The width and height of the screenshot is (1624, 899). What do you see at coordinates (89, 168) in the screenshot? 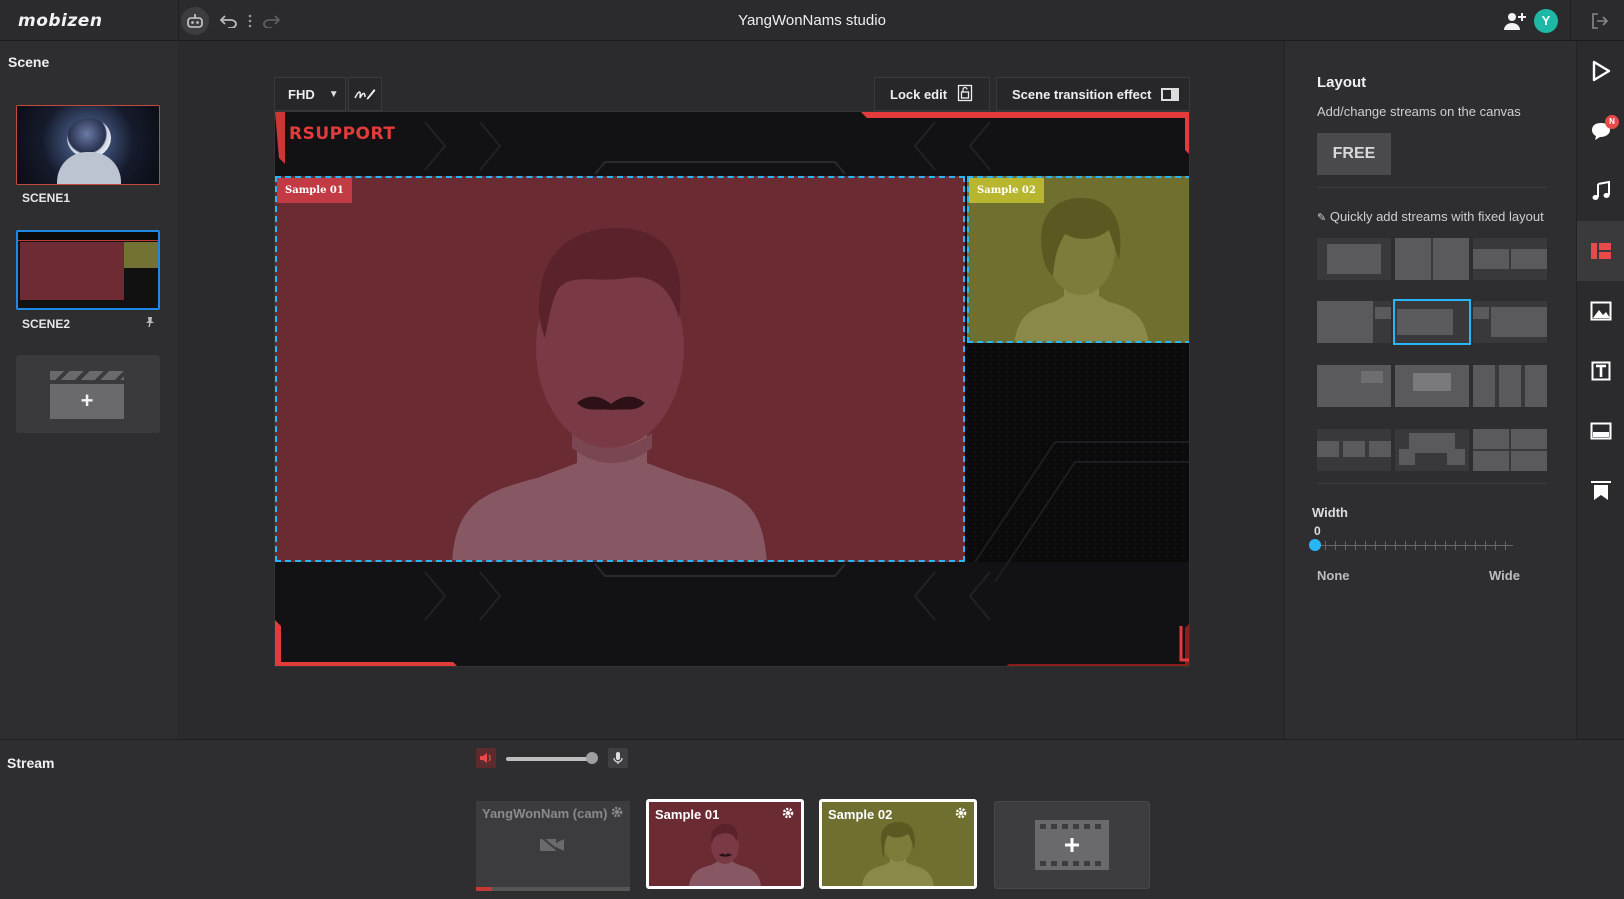
I see `astronaut-body` at bounding box center [89, 168].